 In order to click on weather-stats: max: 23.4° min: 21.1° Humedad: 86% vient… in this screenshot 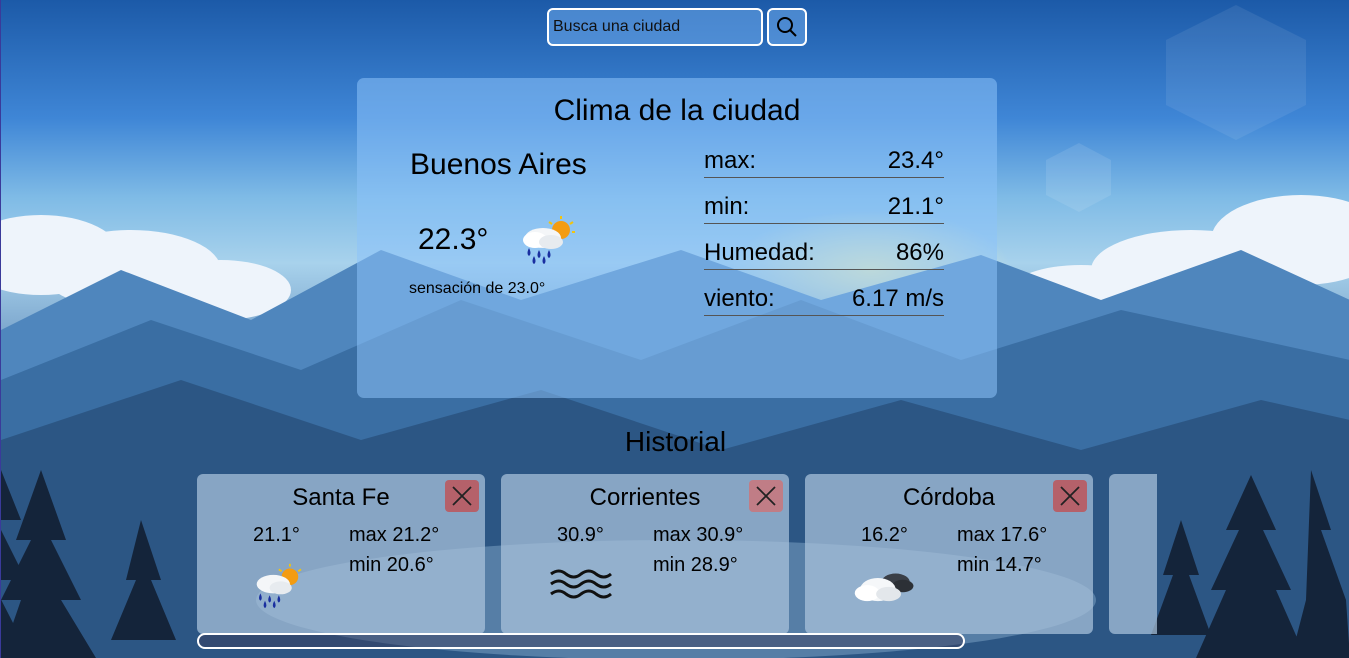, I will do `click(824, 236)`.